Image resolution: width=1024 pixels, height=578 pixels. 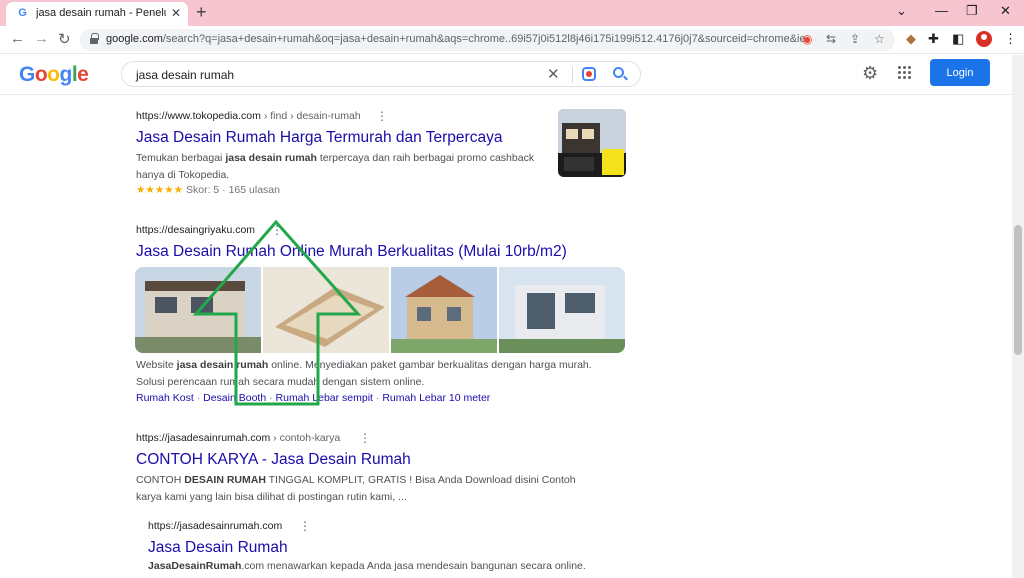 I want to click on sitelink: Rumah Kost, so click(x=165, y=398).